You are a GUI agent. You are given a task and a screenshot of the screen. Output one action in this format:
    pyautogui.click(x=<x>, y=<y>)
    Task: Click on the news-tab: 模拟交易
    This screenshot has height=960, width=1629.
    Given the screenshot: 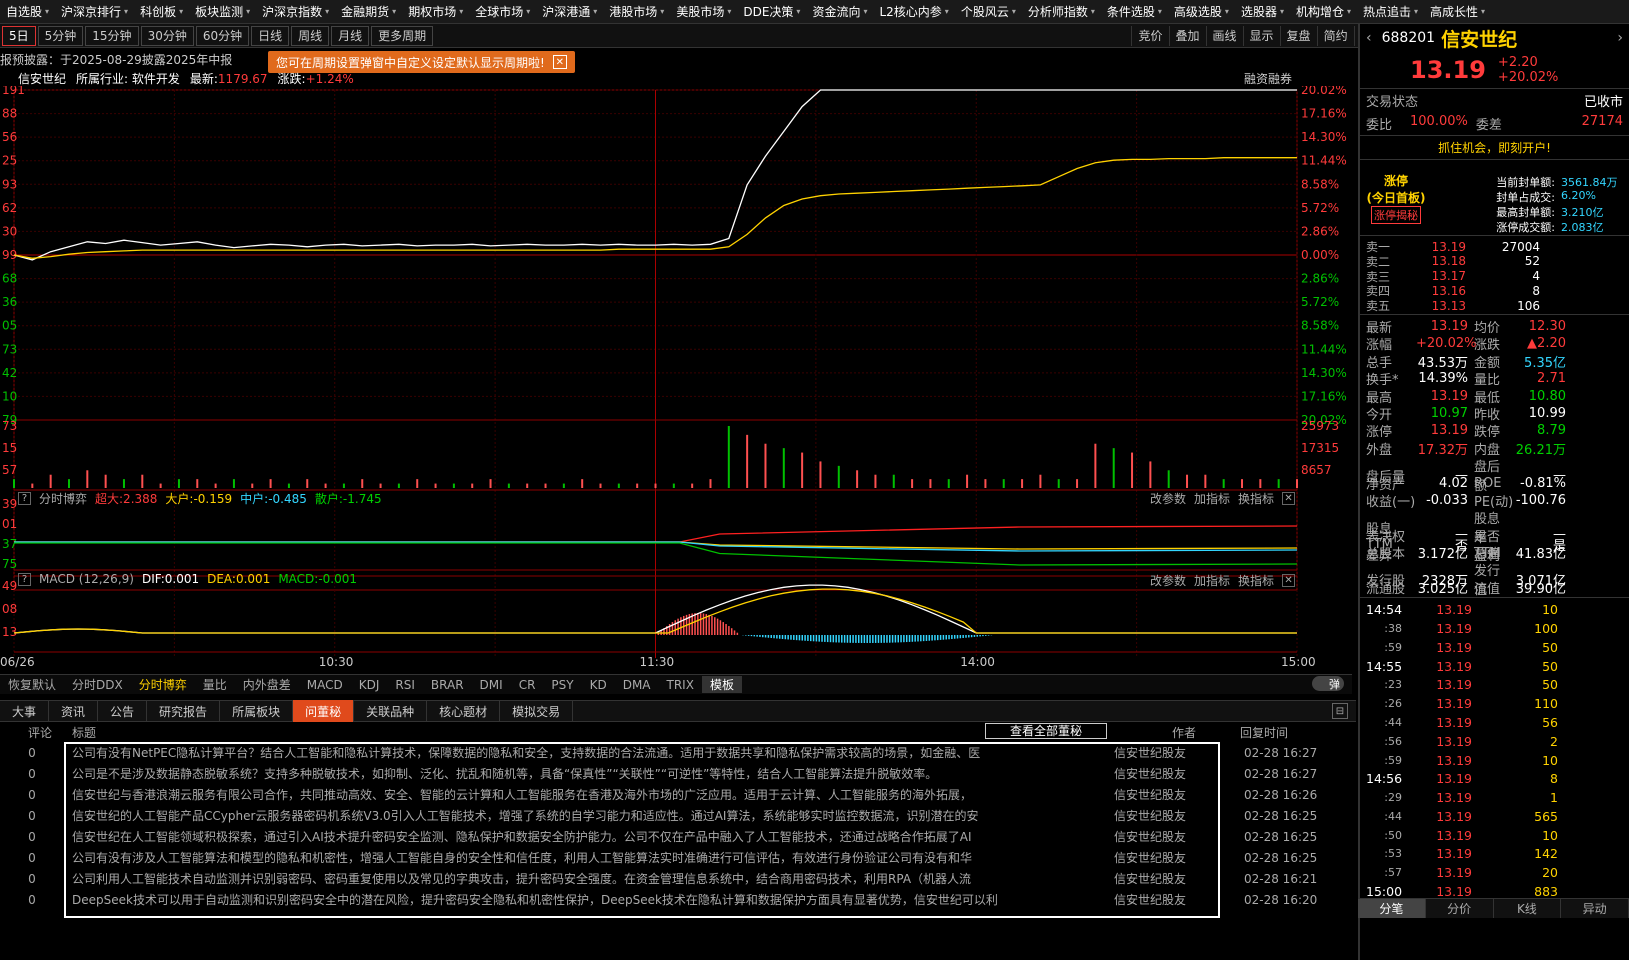 What is the action you would take?
    pyautogui.click(x=537, y=711)
    